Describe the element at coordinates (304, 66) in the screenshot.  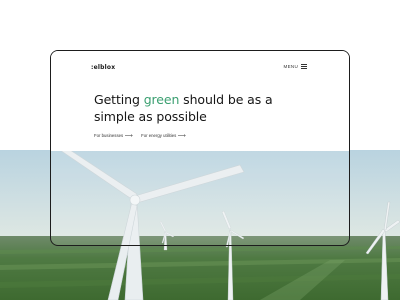
I see `hamburger-icon` at that location.